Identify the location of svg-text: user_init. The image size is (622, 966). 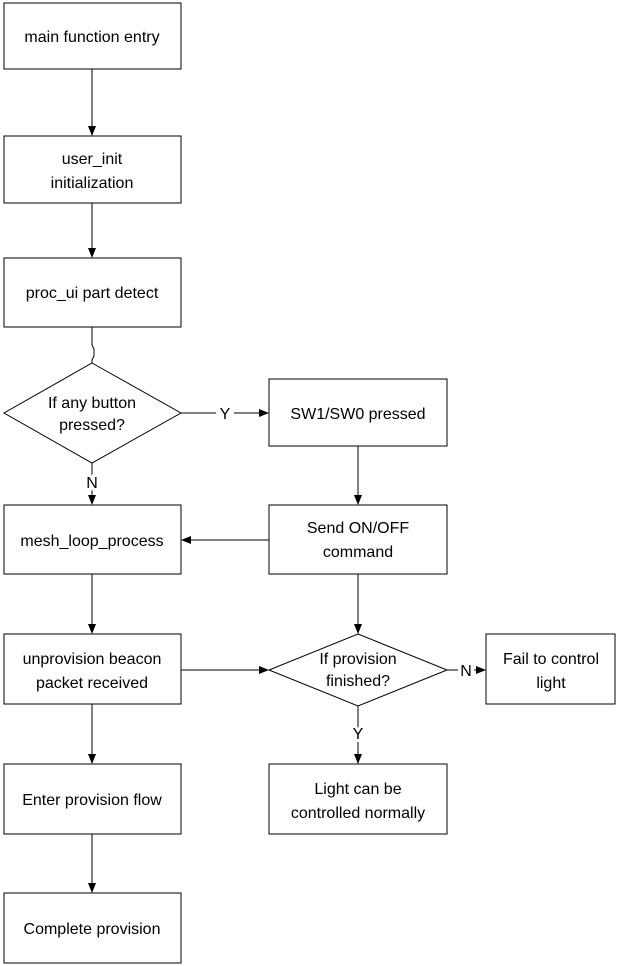
(92, 159).